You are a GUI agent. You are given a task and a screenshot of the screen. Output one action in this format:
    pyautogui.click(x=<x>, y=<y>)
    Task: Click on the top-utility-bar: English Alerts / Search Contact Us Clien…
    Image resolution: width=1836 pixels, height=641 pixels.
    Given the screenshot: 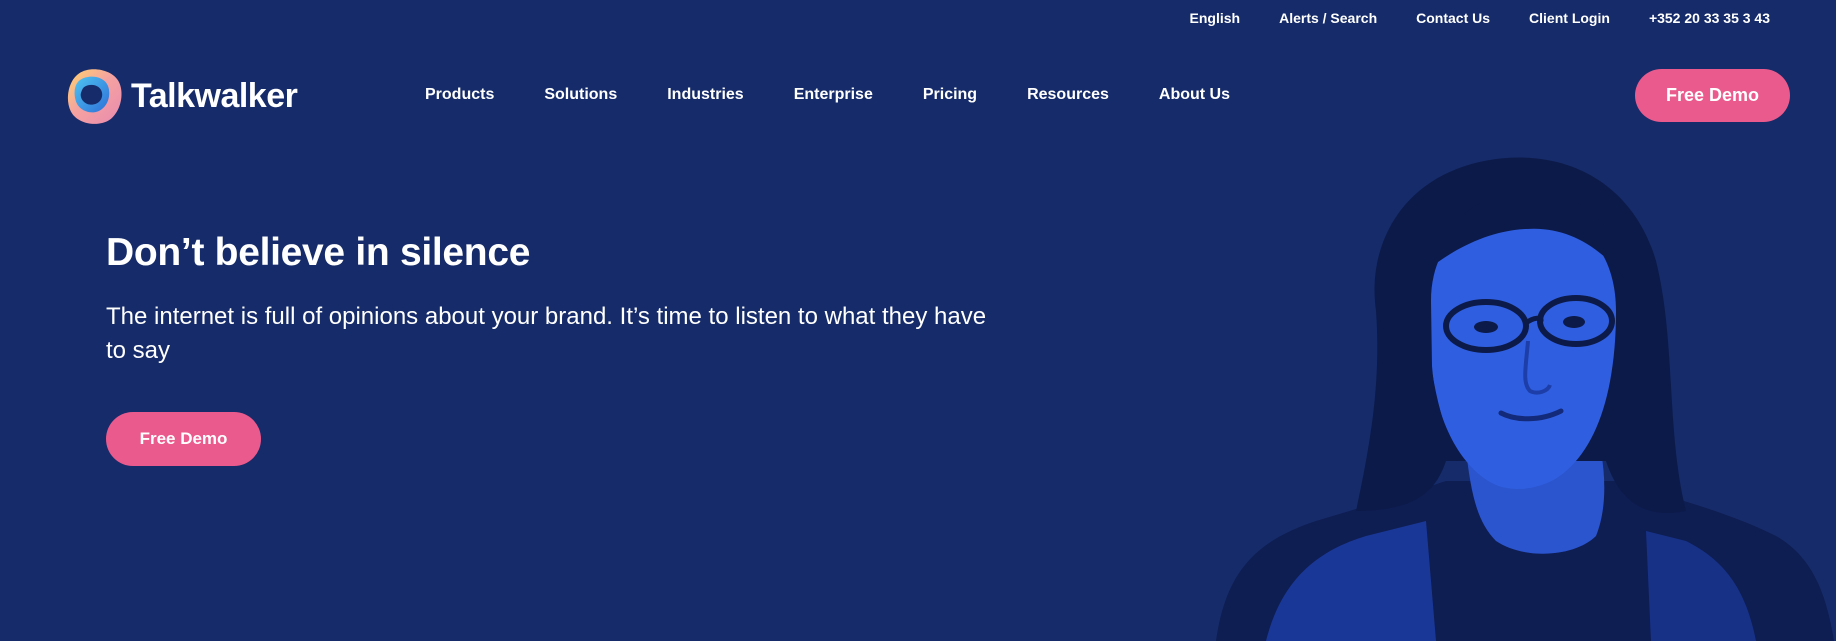 What is the action you would take?
    pyautogui.click(x=1493, y=18)
    